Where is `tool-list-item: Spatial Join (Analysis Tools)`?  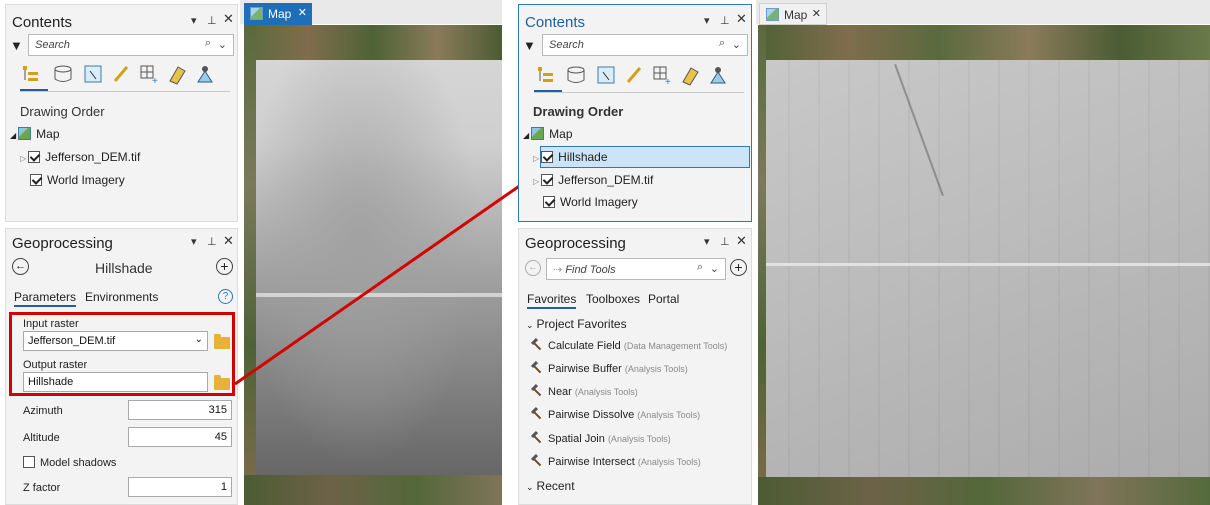
tool-list-item: Spatial Join (Analysis Tools) is located at coordinates (601, 439).